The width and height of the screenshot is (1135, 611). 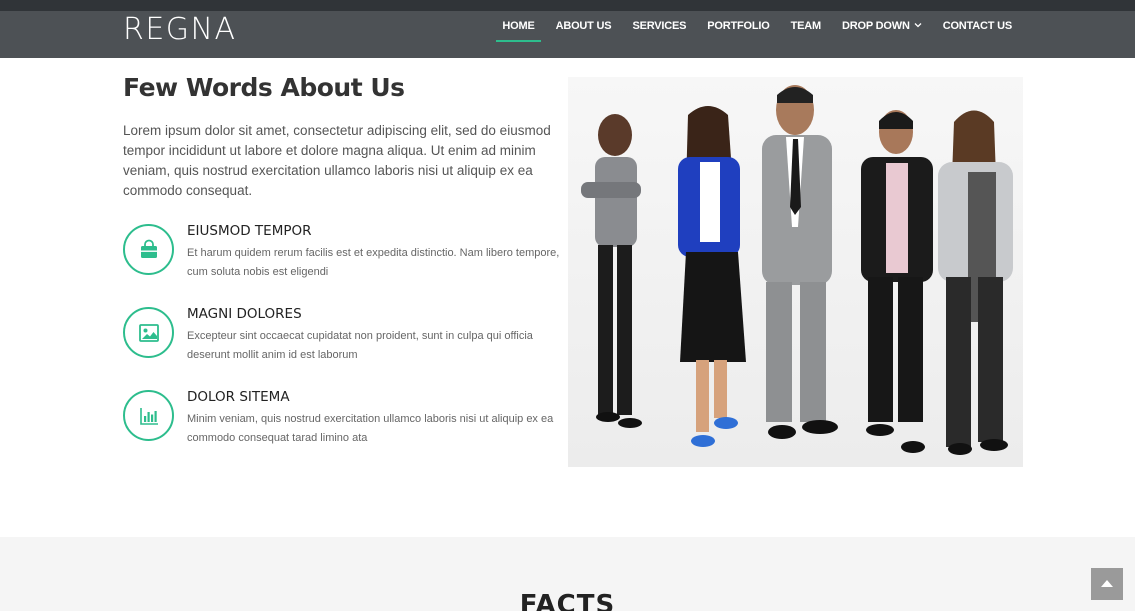 I want to click on chevron-up-icon, so click(x=1107, y=584).